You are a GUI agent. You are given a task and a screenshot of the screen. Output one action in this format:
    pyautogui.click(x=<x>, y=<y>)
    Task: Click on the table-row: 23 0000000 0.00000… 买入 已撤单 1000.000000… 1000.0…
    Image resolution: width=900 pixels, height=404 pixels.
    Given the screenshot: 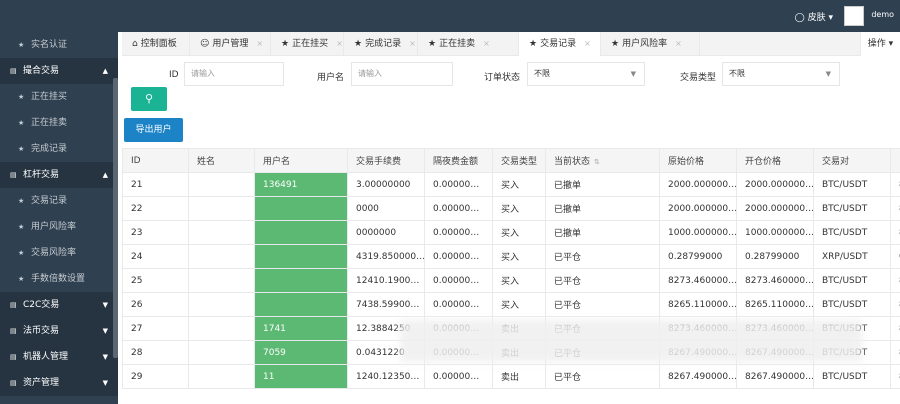 What is the action you would take?
    pyautogui.click(x=511, y=232)
    